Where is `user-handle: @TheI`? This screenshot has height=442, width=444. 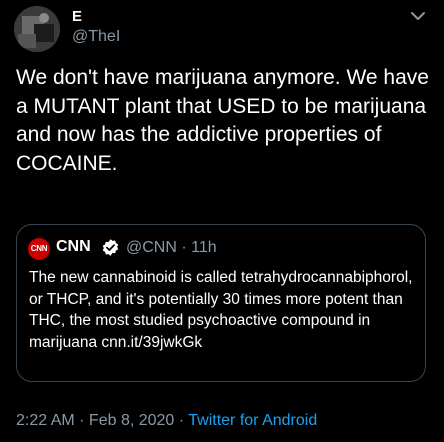 user-handle: @TheI is located at coordinates (96, 37).